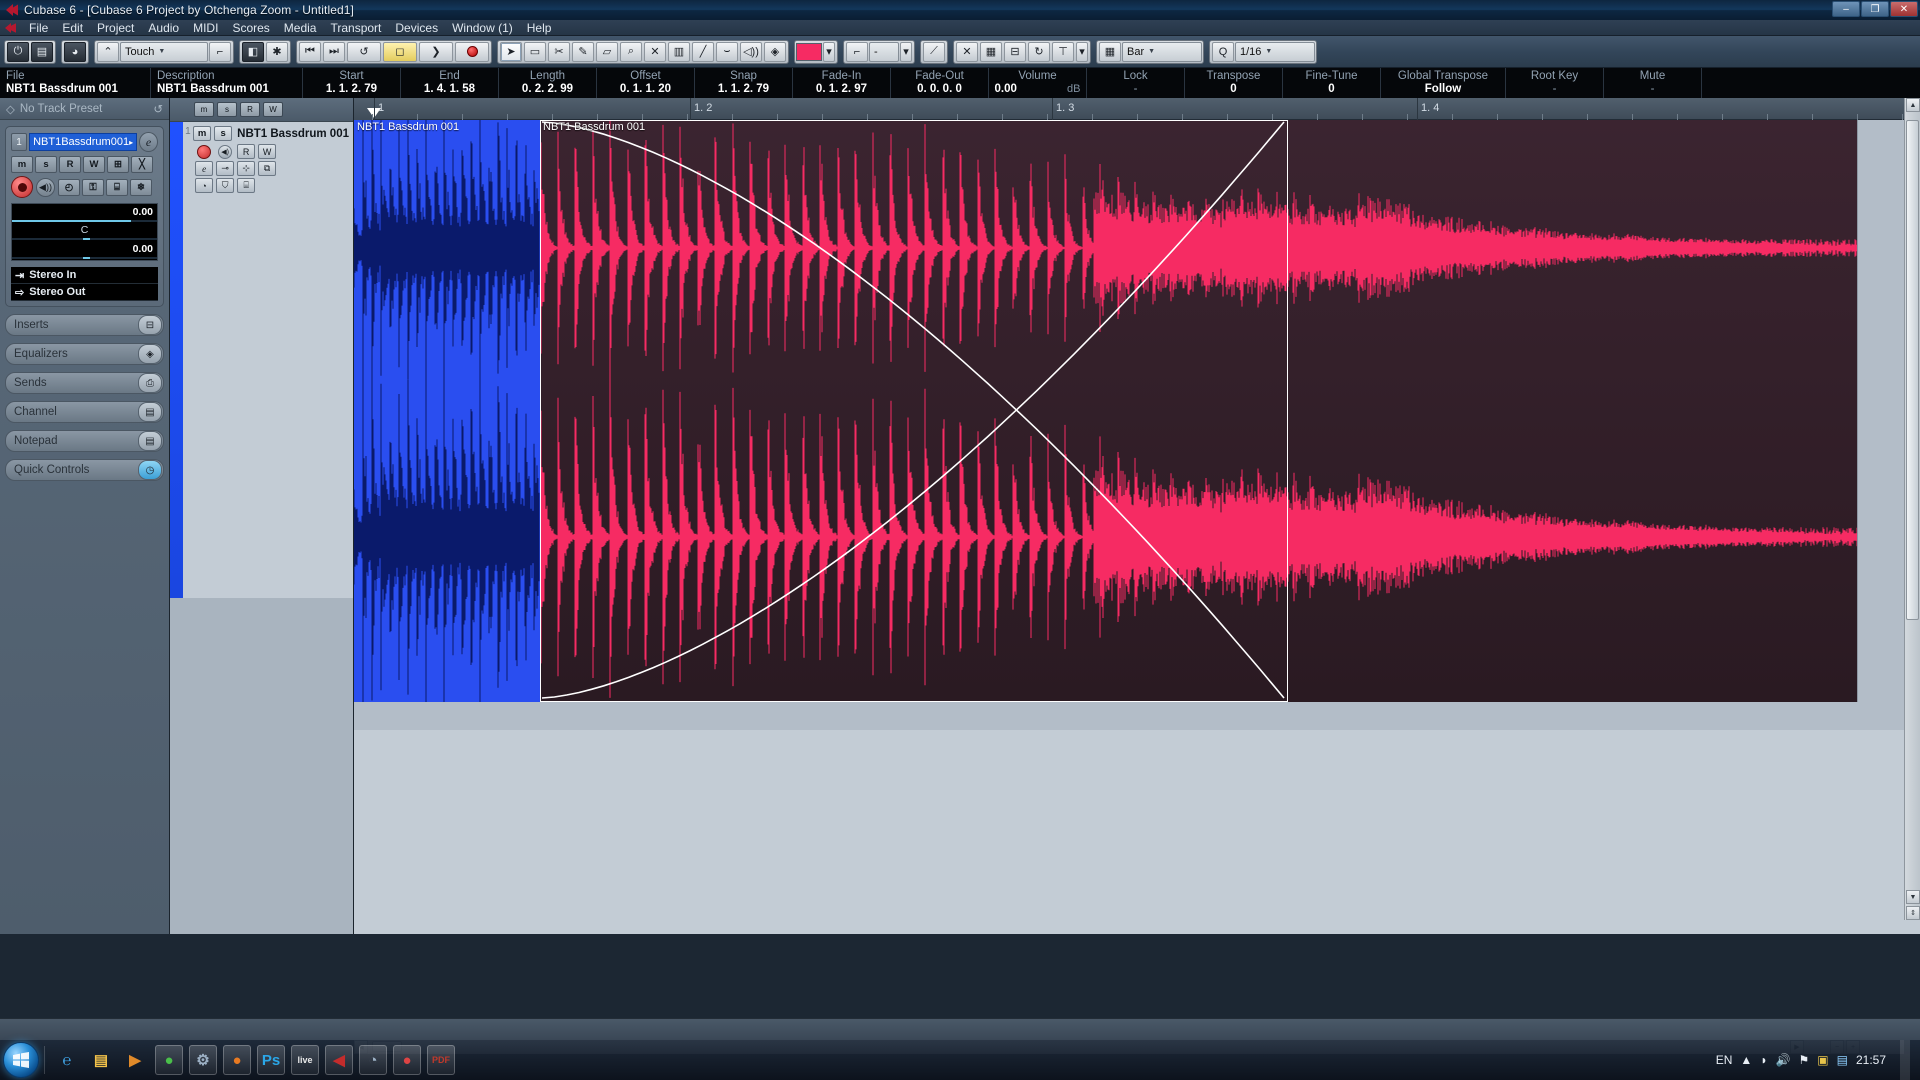 This screenshot has width=1920, height=1080. What do you see at coordinates (84, 213) in the screenshot?
I see `volume-fader: 0.00` at bounding box center [84, 213].